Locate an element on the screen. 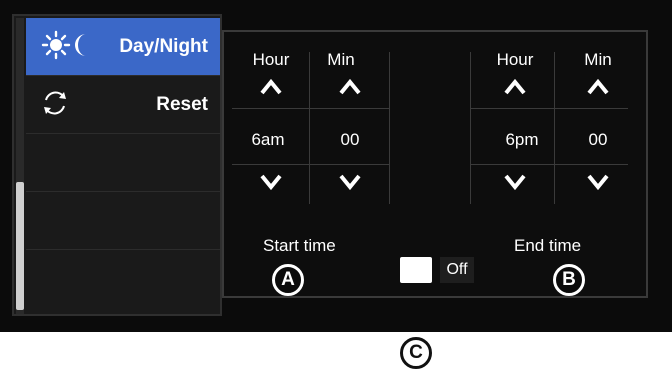 The height and width of the screenshot is (373, 672). start-hour-down-button is located at coordinates (271, 189).